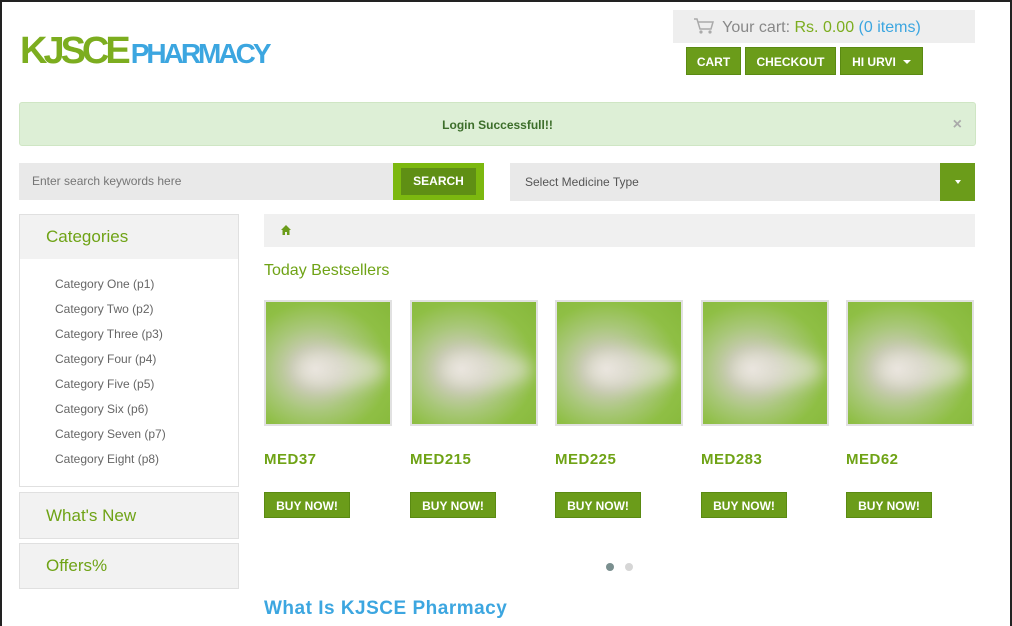 Image resolution: width=1012 pixels, height=626 pixels. What do you see at coordinates (101, 409) in the screenshot?
I see `category-link: Category Six (p6)` at bounding box center [101, 409].